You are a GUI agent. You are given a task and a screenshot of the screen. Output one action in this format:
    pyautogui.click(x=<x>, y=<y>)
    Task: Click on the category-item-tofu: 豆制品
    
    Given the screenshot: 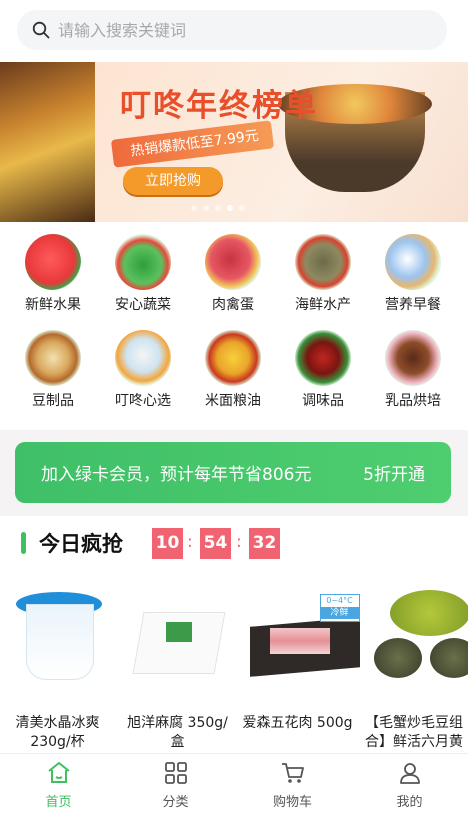 What is the action you would take?
    pyautogui.click(x=53, y=368)
    